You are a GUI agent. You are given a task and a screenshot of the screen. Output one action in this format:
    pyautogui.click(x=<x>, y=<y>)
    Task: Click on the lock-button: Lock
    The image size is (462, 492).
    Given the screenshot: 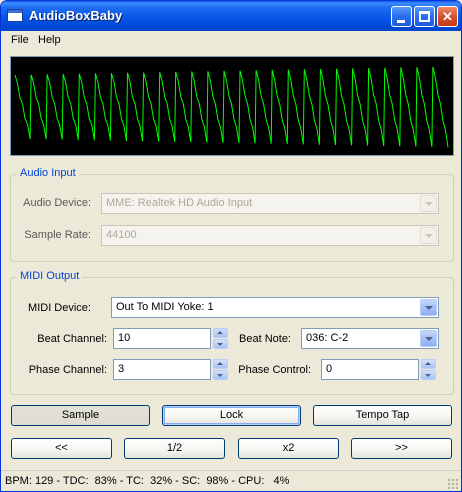 What is the action you would take?
    pyautogui.click(x=231, y=415)
    